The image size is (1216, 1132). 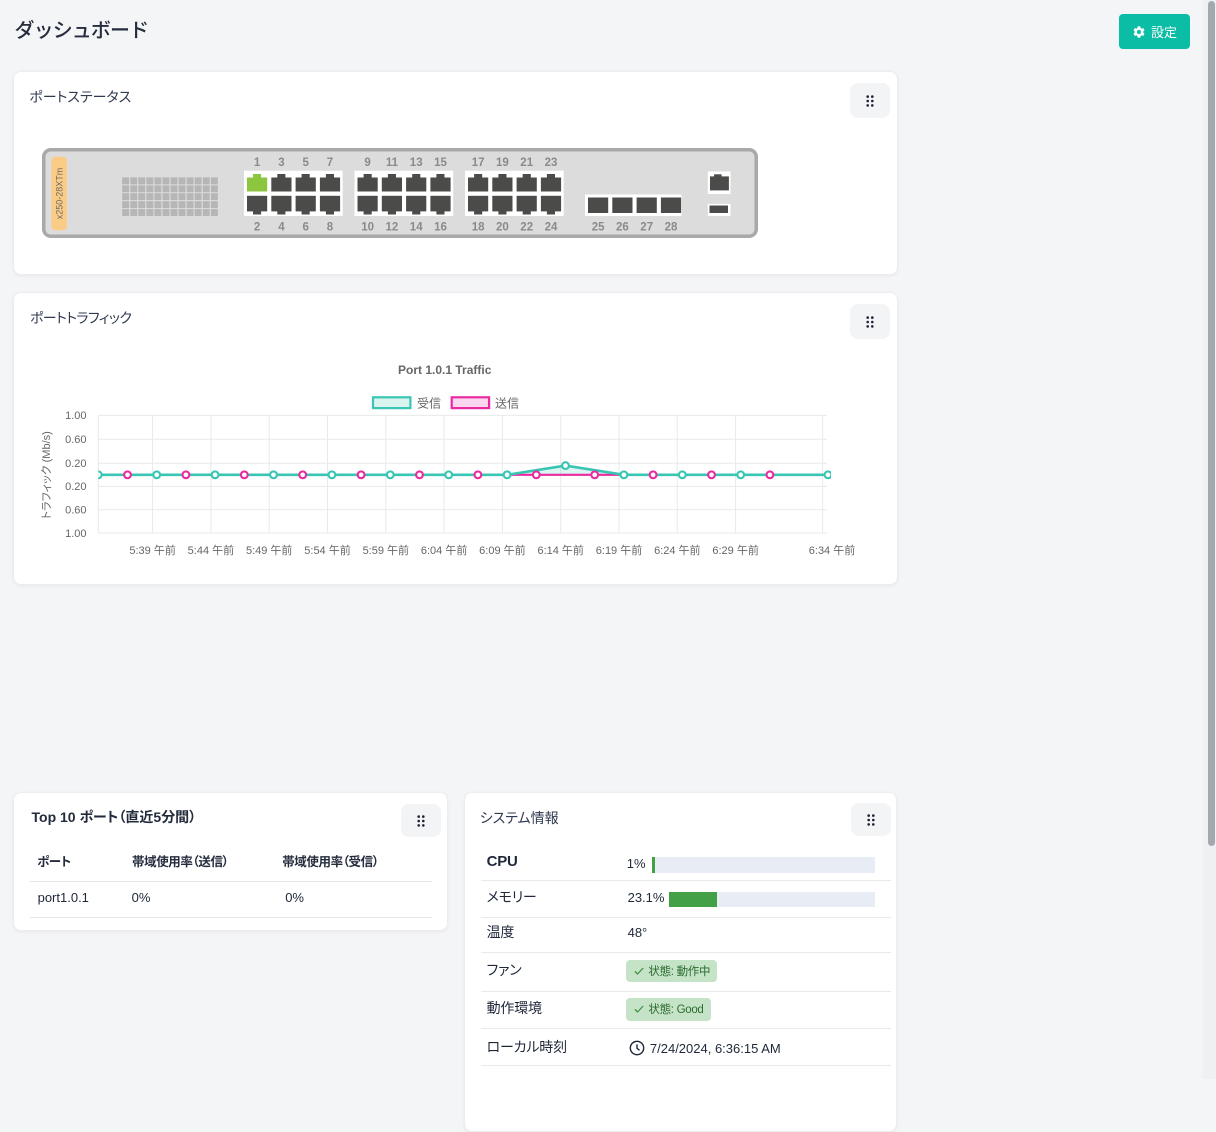 I want to click on svg-text: 16, so click(x=440, y=228).